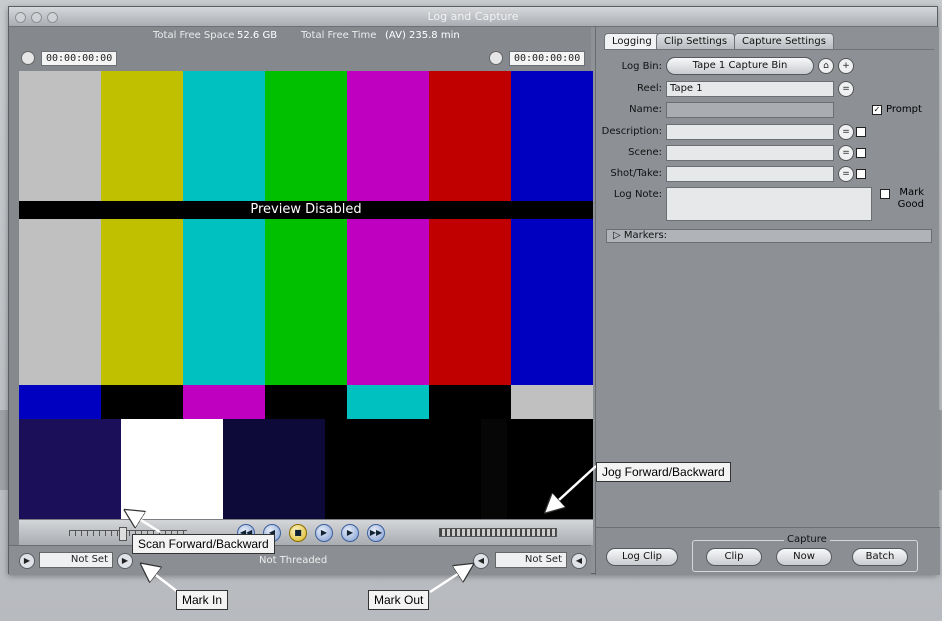 This screenshot has width=942, height=621. Describe the element at coordinates (161, 579) in the screenshot. I see `mark-in-arrow` at that location.